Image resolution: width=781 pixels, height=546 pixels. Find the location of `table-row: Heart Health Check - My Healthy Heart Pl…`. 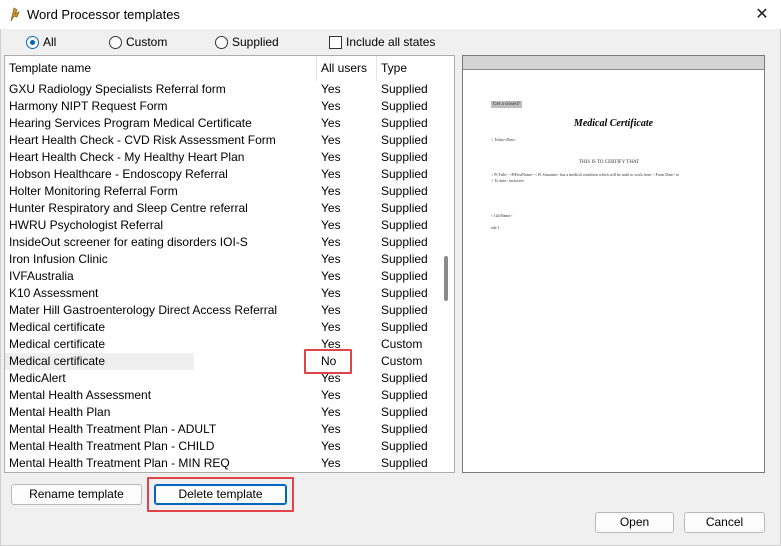

table-row: Heart Health Check - My Healthy Heart Pl… is located at coordinates (221, 157).